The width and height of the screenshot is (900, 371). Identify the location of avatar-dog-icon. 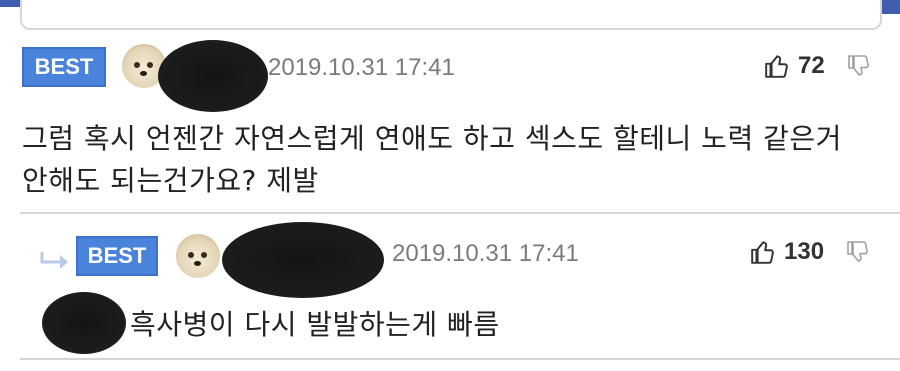
(198, 256).